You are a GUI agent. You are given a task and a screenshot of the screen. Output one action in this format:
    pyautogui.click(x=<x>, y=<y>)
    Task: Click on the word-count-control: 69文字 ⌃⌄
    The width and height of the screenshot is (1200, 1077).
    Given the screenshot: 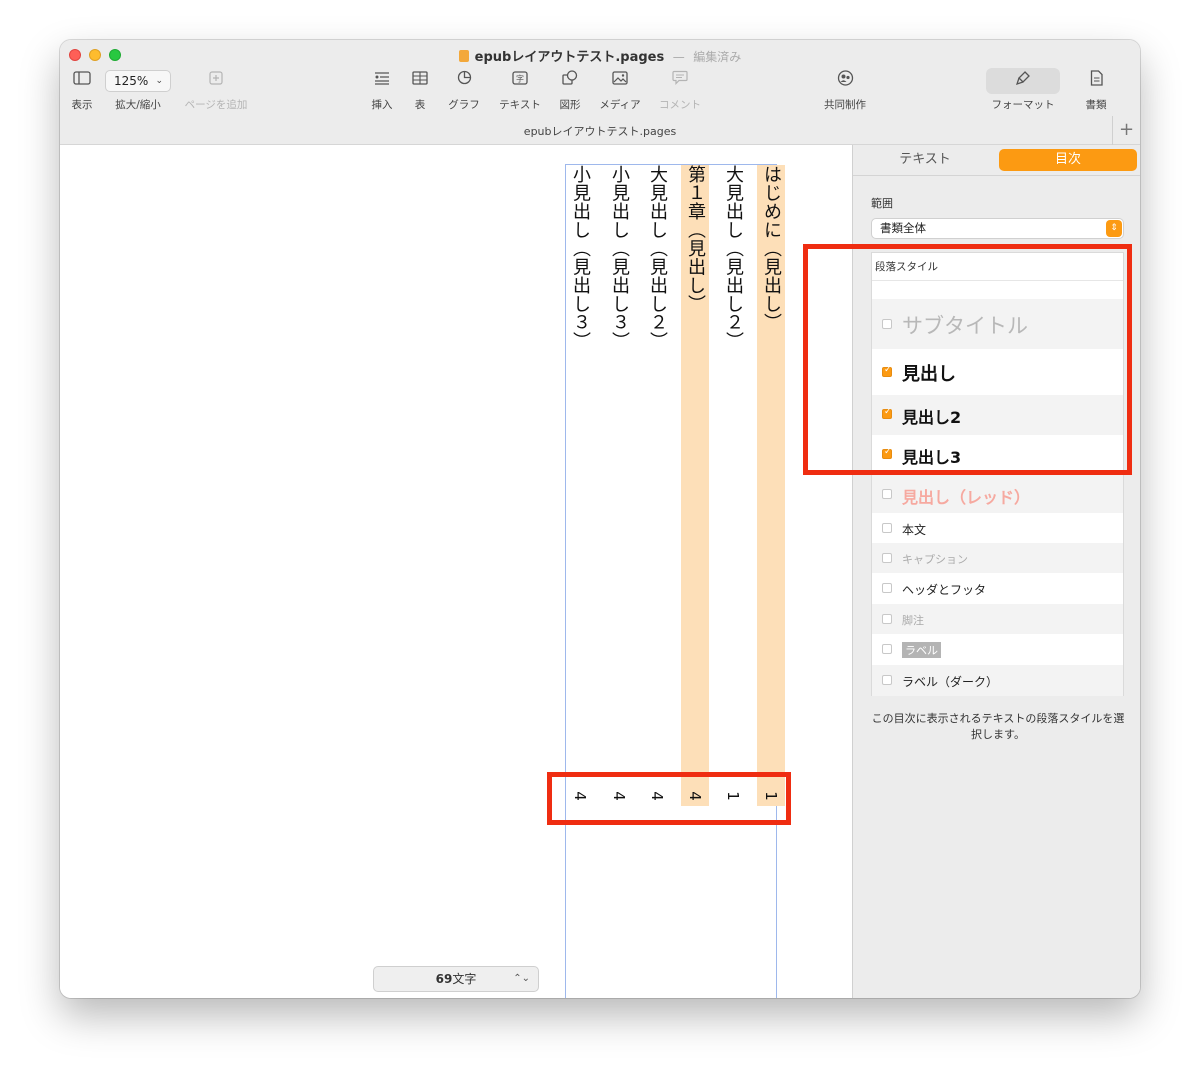 What is the action you would take?
    pyautogui.click(x=456, y=979)
    